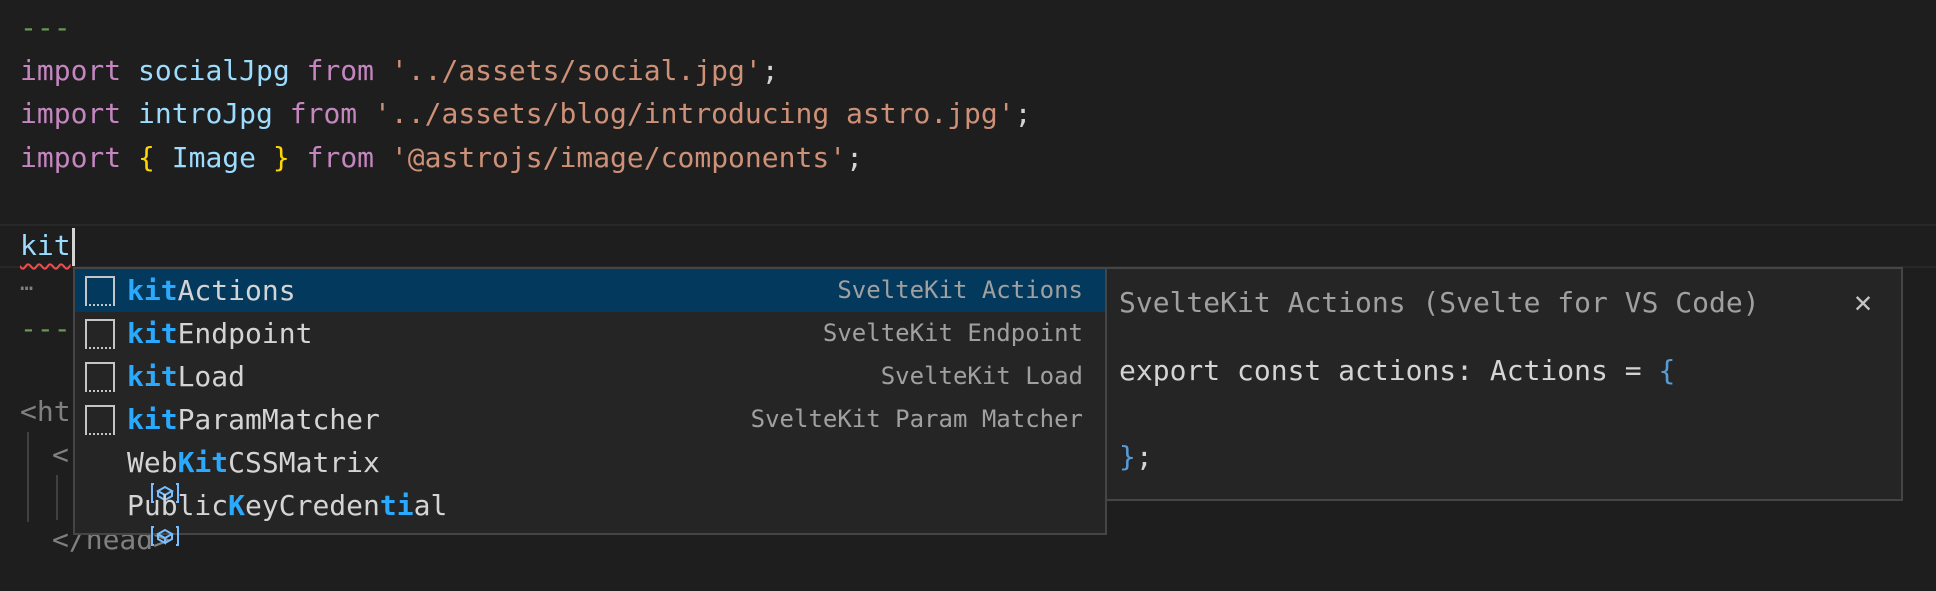 The width and height of the screenshot is (1936, 591). I want to click on code-line-current: kit, so click(47, 245).